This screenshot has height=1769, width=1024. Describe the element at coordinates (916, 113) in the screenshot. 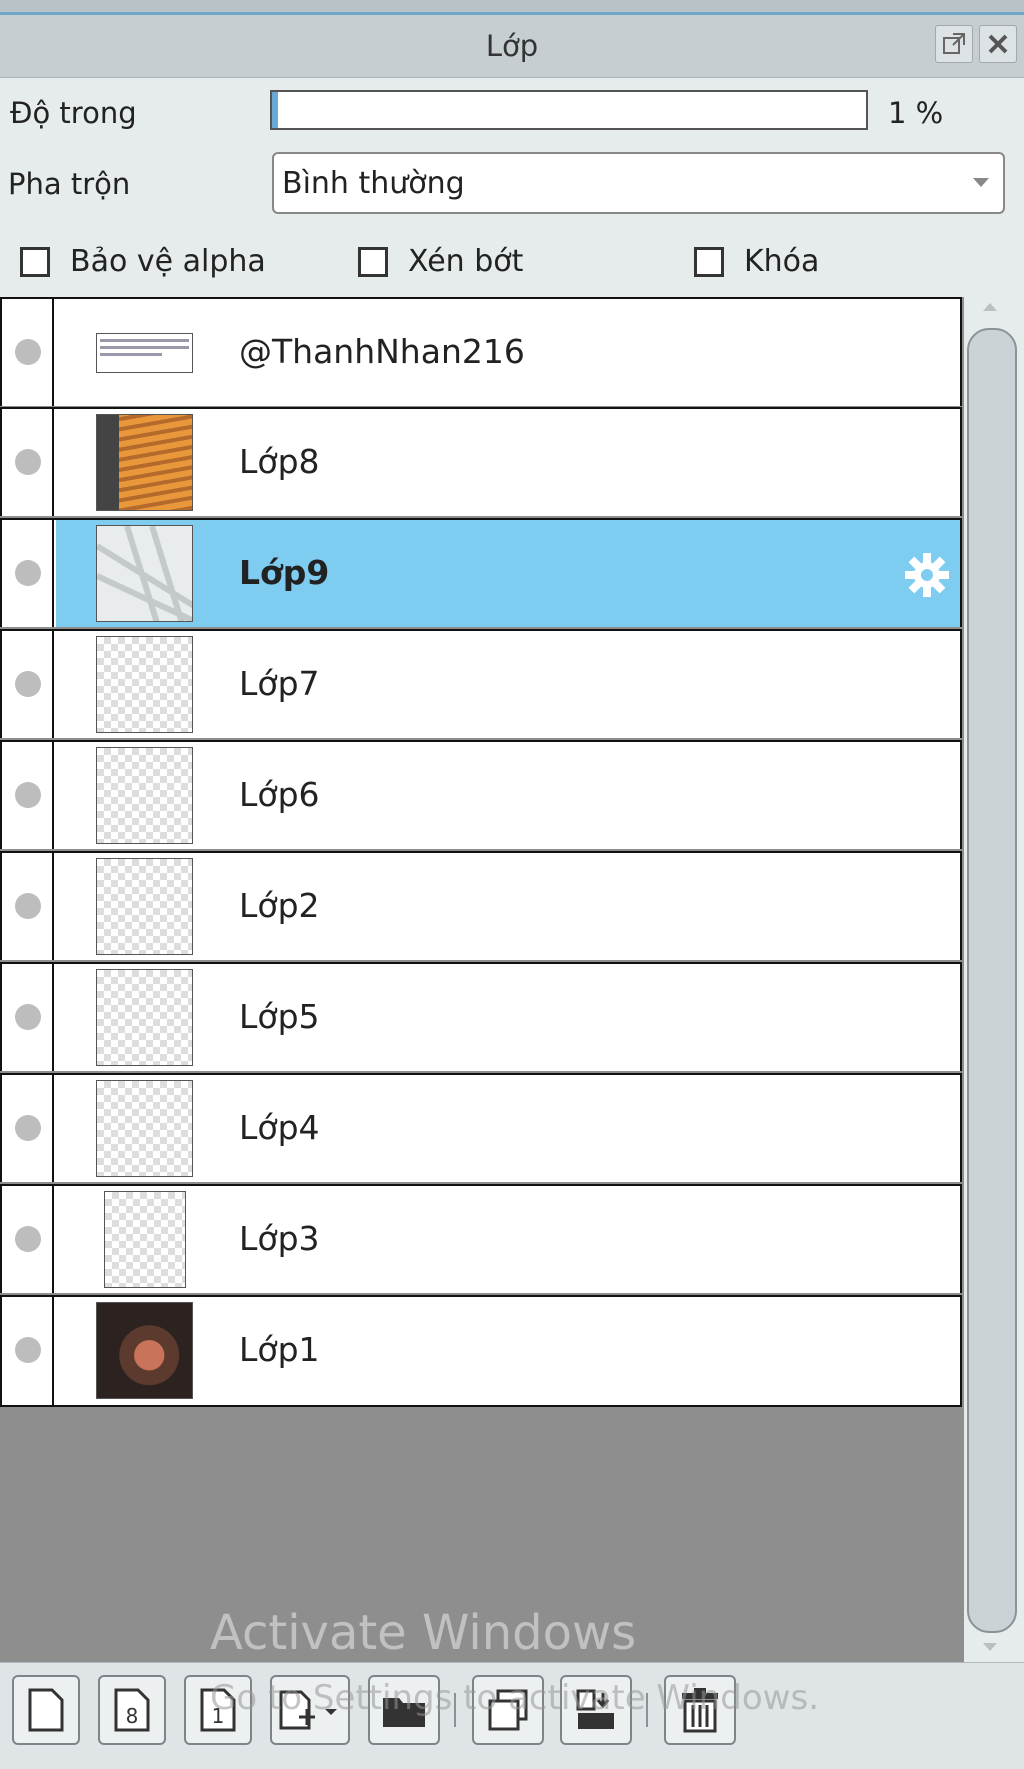

I see `opacity-value: 1 %` at that location.